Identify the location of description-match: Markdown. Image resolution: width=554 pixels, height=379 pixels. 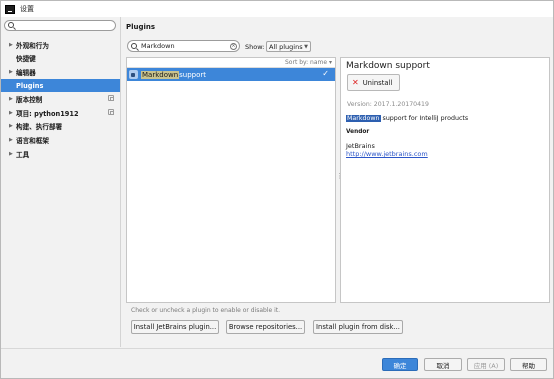
(363, 118).